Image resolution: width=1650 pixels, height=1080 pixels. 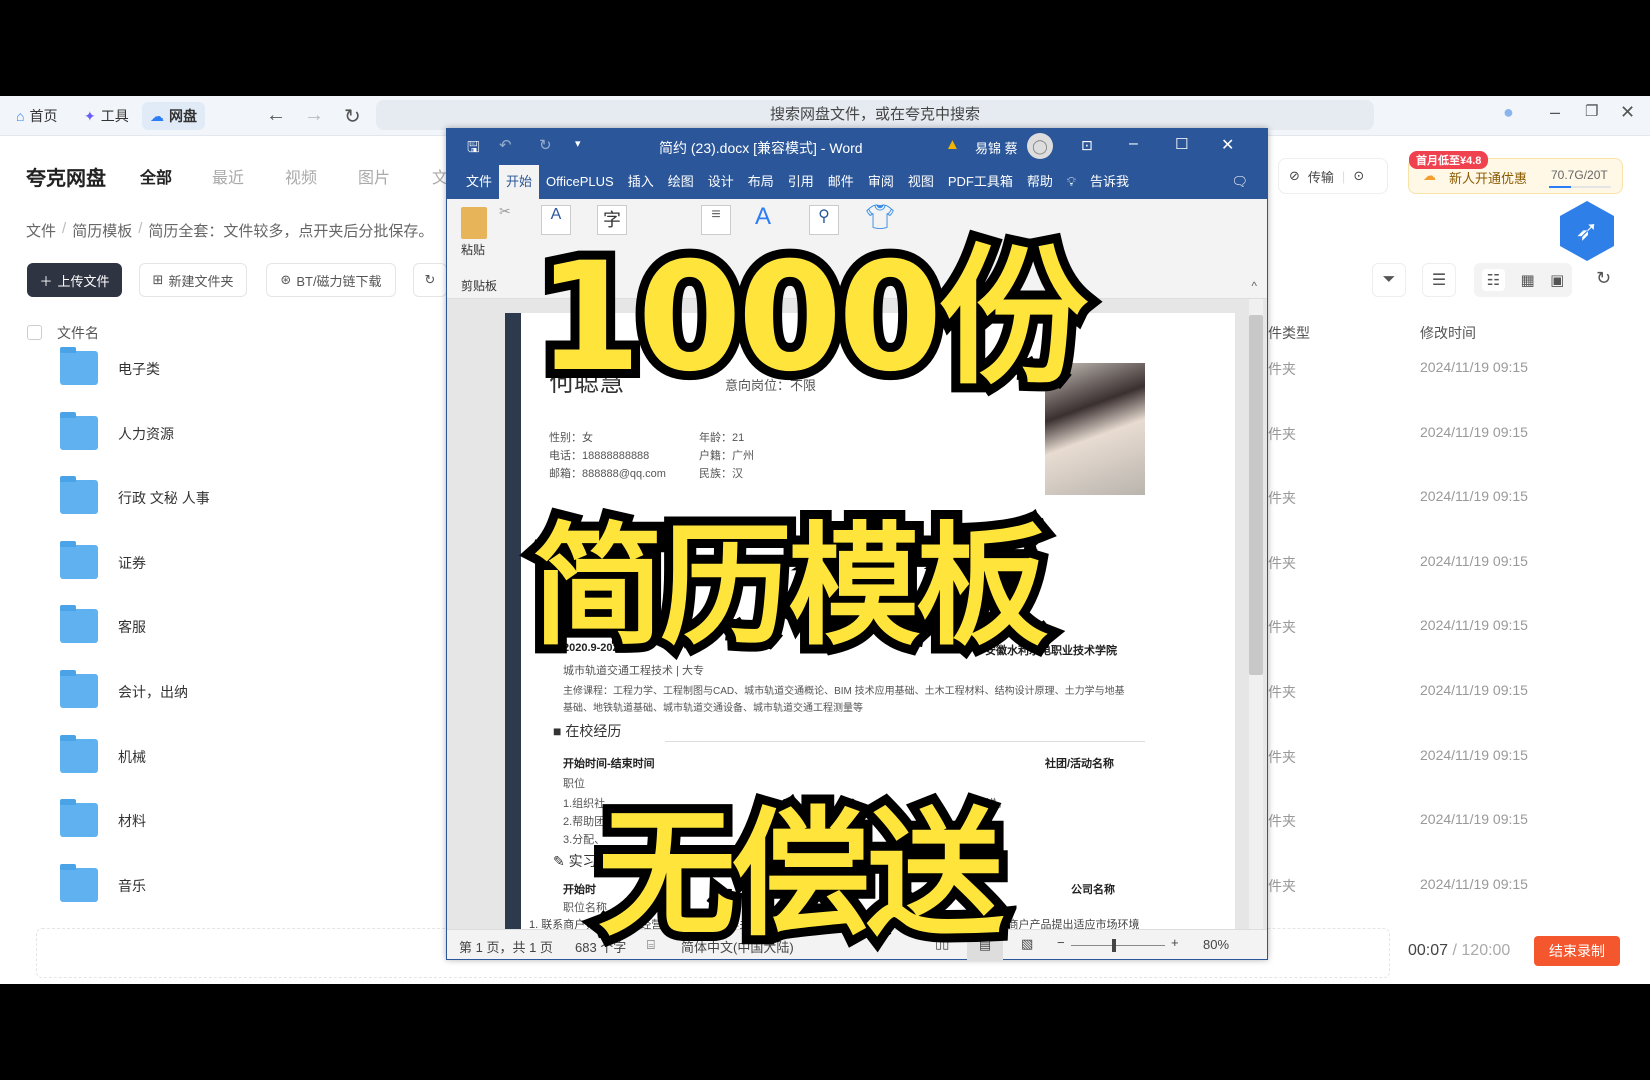 What do you see at coordinates (1181, 144) in the screenshot?
I see `maximize-icon: ☐` at bounding box center [1181, 144].